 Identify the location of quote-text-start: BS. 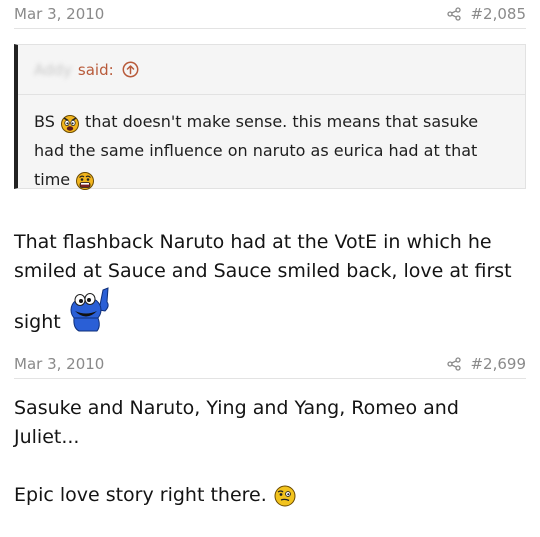
(44, 121).